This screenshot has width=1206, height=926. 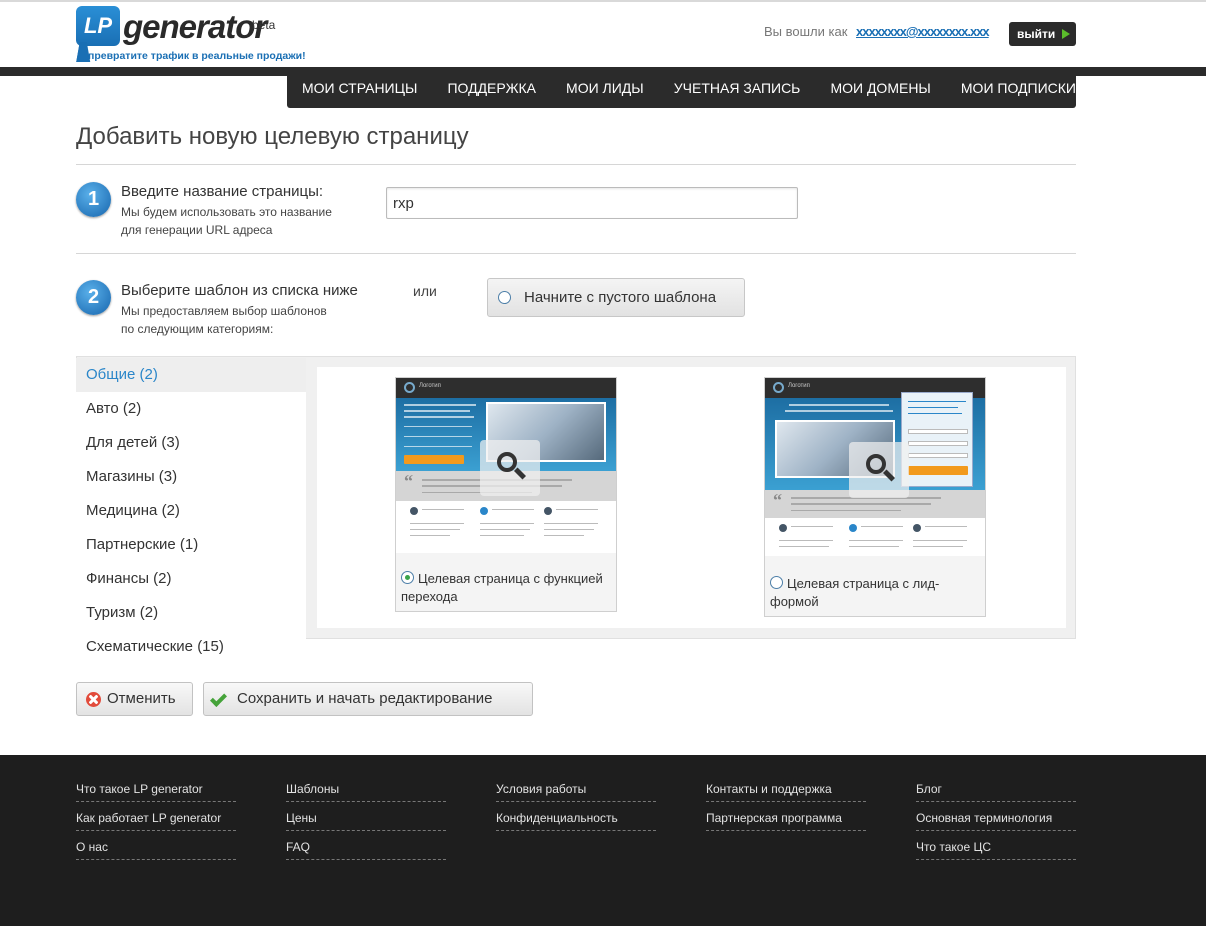 I want to click on template-card-lead-form: Логотип “ Целевая страница с лид- формой, so click(x=875, y=497).